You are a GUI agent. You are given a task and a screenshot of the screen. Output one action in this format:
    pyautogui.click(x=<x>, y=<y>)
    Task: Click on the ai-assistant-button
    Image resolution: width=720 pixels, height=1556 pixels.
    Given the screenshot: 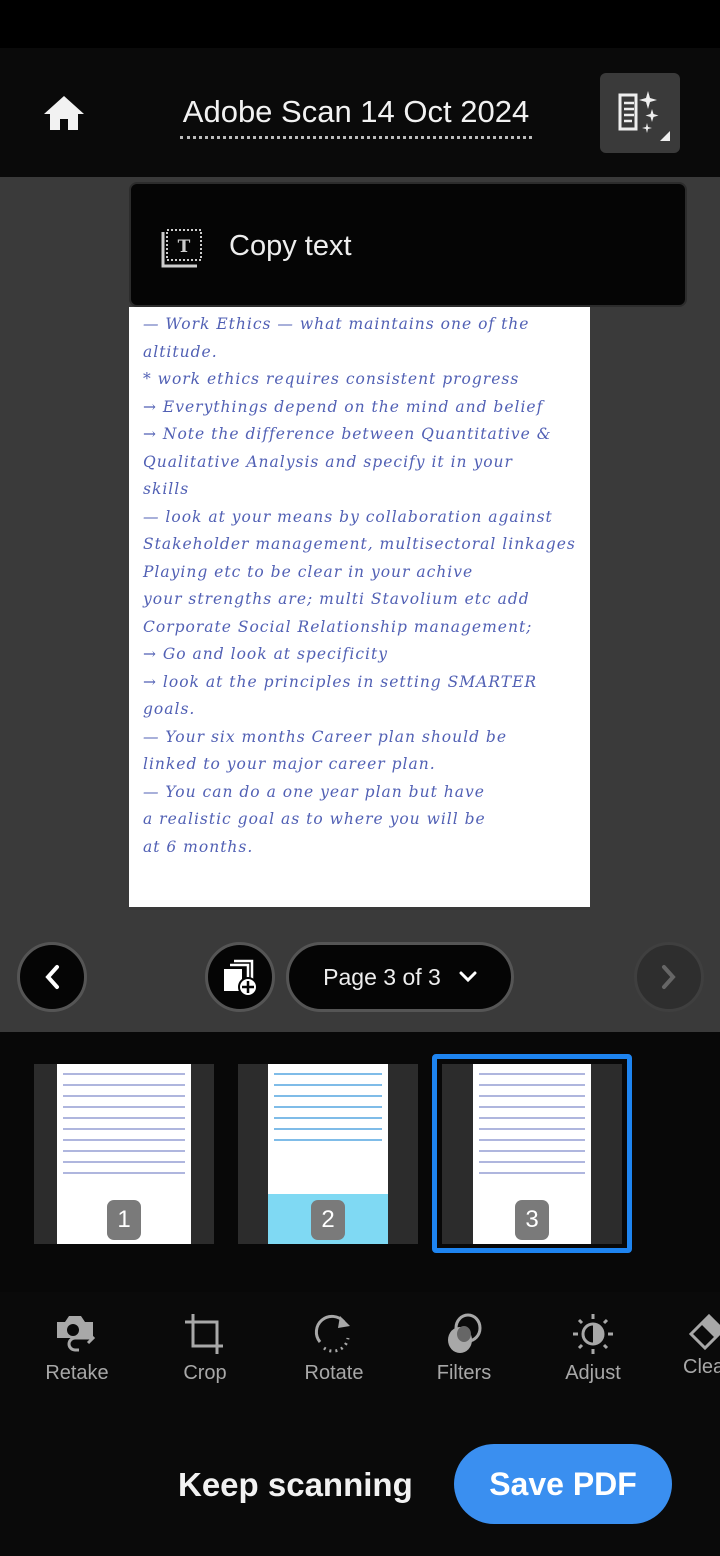 What is the action you would take?
    pyautogui.click(x=640, y=113)
    